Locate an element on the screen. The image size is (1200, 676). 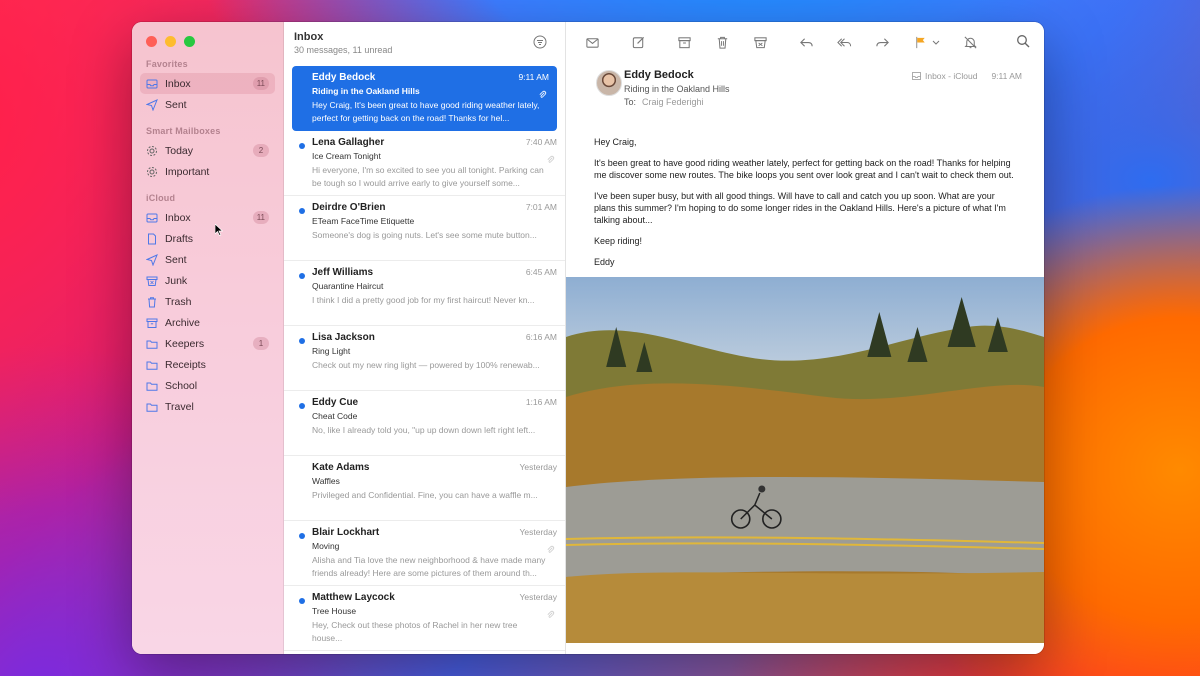
body-paragraph: Eddy is located at coordinates (604, 262).